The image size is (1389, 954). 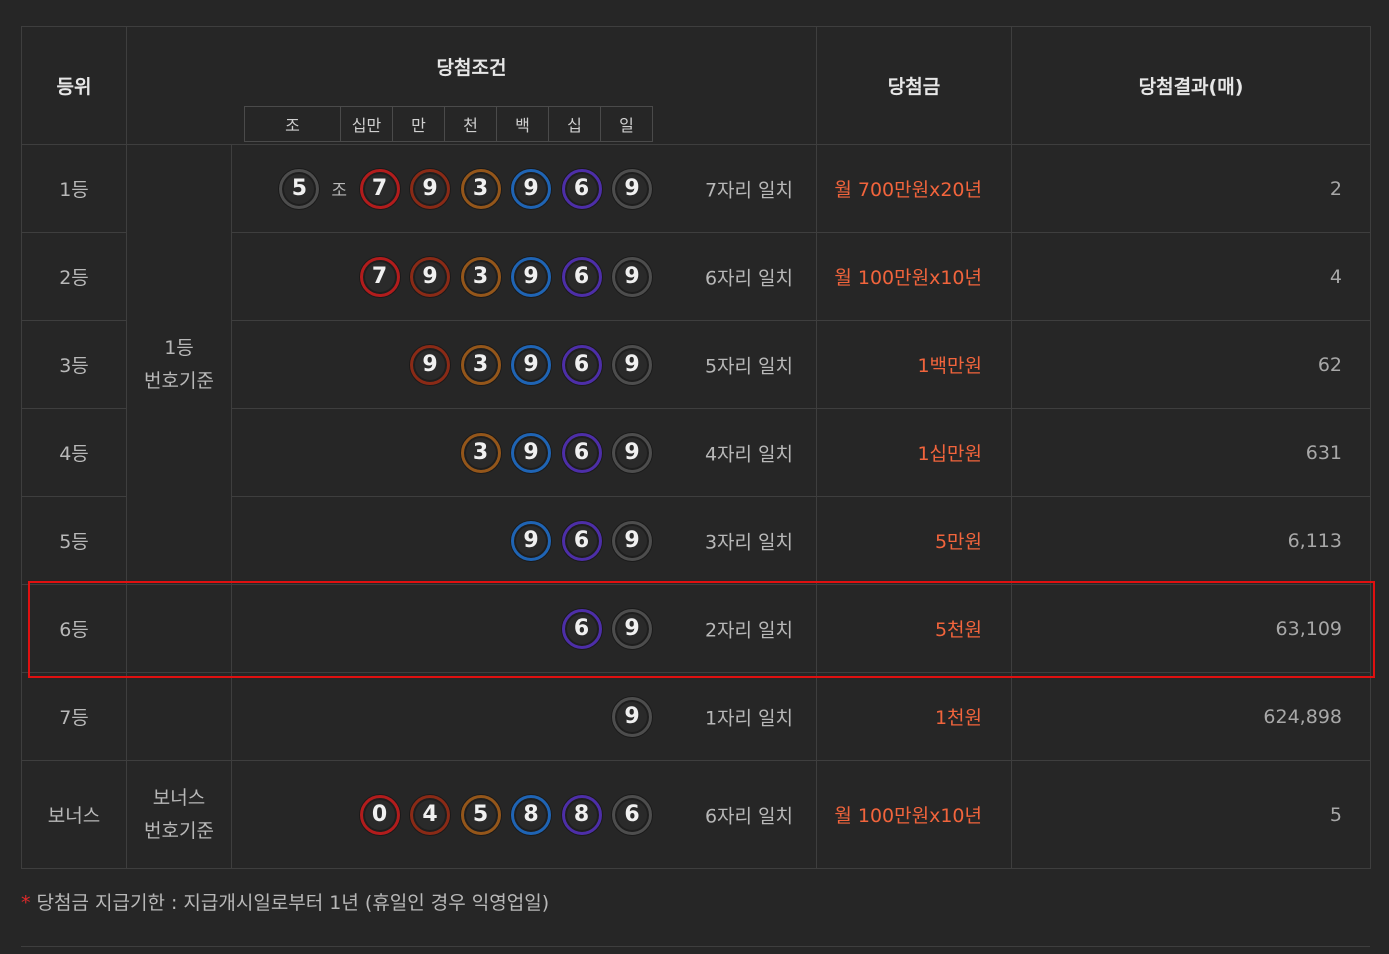 I want to click on rank-cell: 1등, so click(x=74, y=188).